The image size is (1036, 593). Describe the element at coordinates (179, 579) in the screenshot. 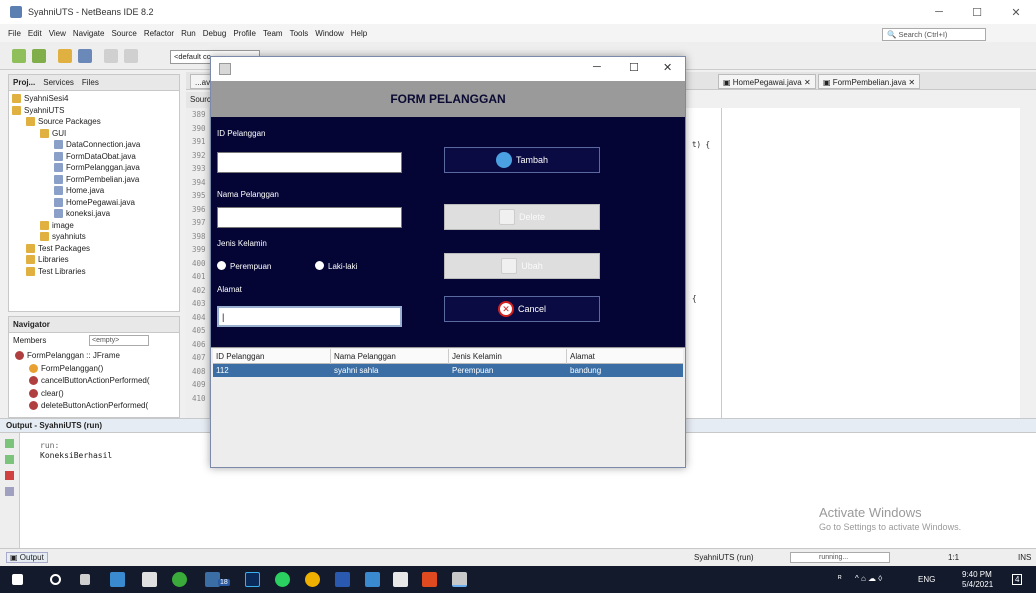

I see `vpn-icon` at that location.